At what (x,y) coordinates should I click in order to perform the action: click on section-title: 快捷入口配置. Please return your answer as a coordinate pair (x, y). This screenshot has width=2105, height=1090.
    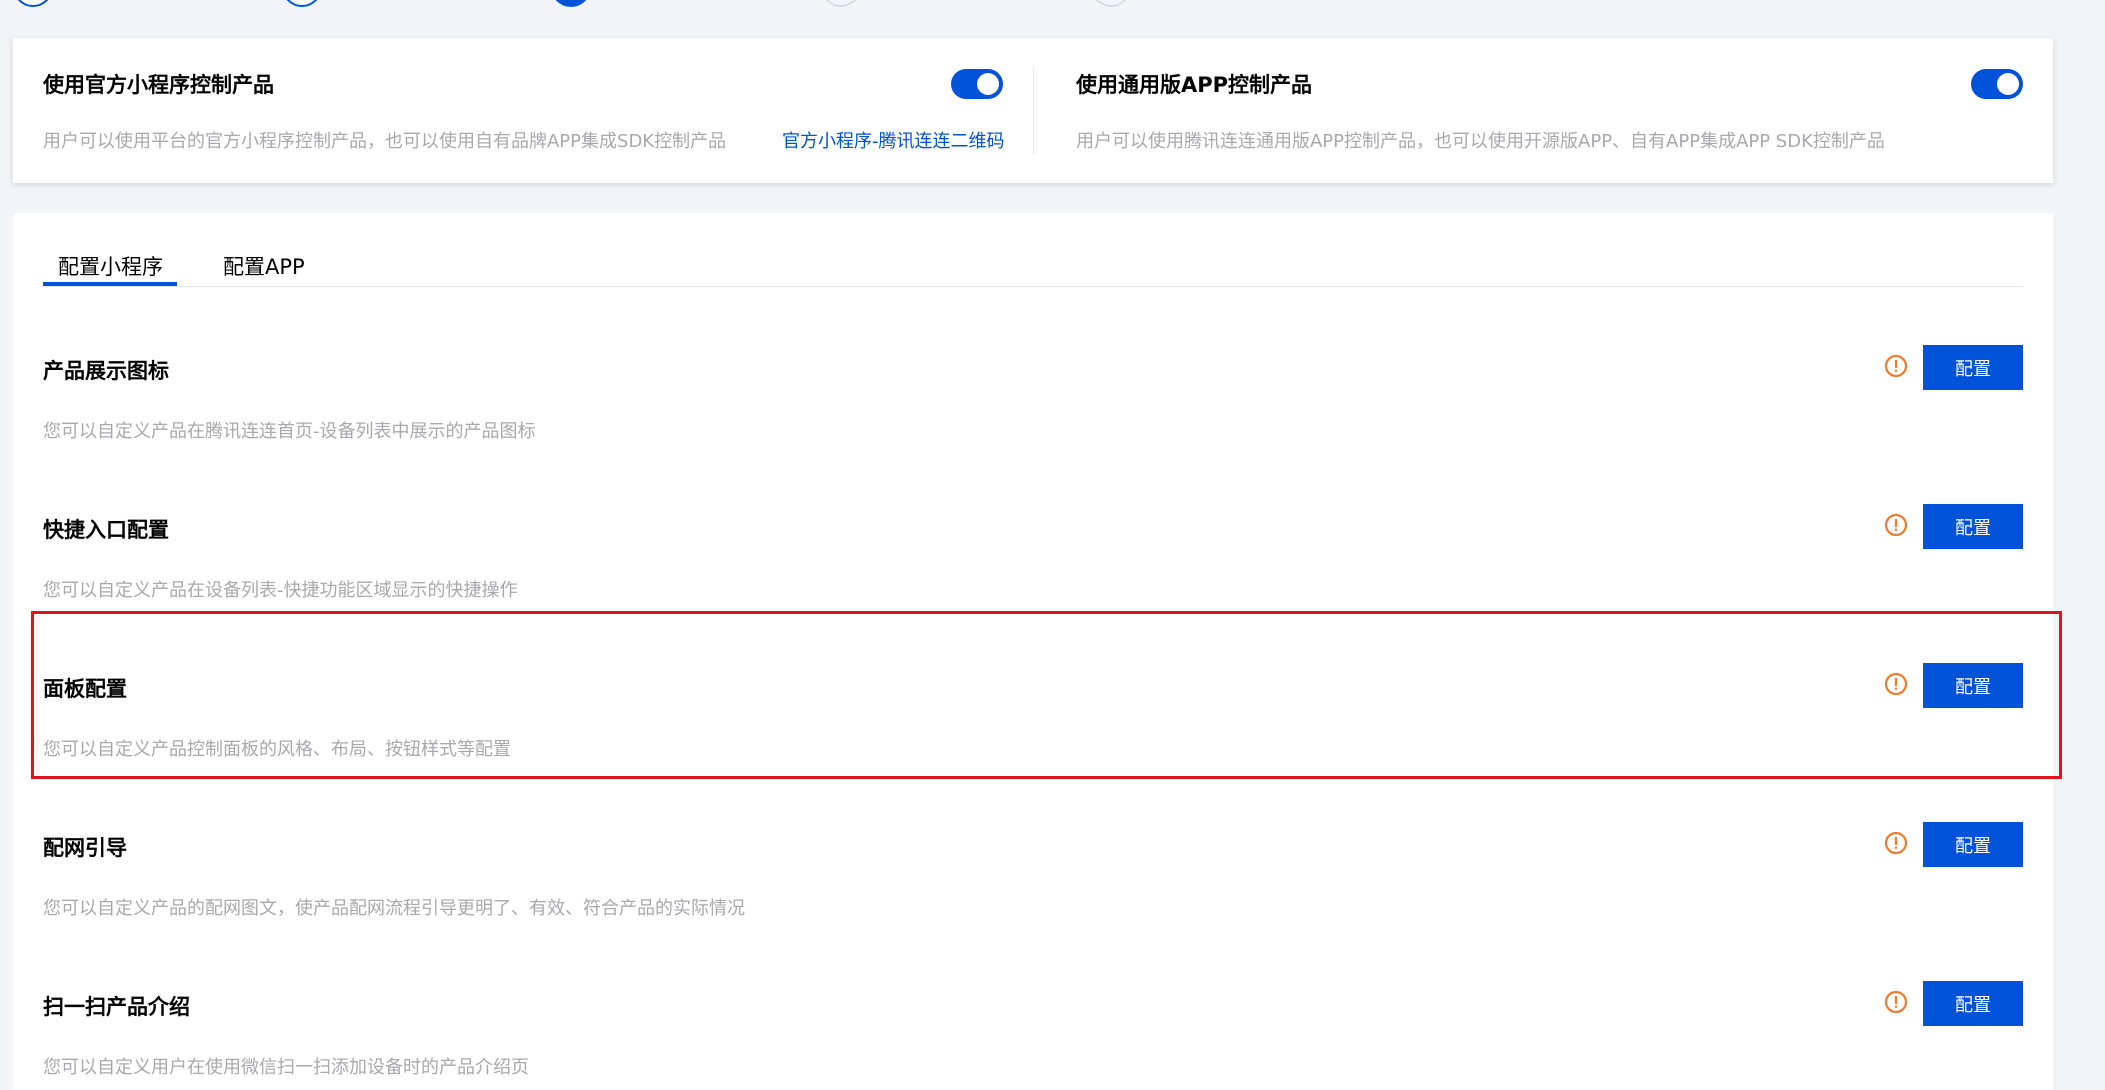
    Looking at the image, I should click on (106, 530).